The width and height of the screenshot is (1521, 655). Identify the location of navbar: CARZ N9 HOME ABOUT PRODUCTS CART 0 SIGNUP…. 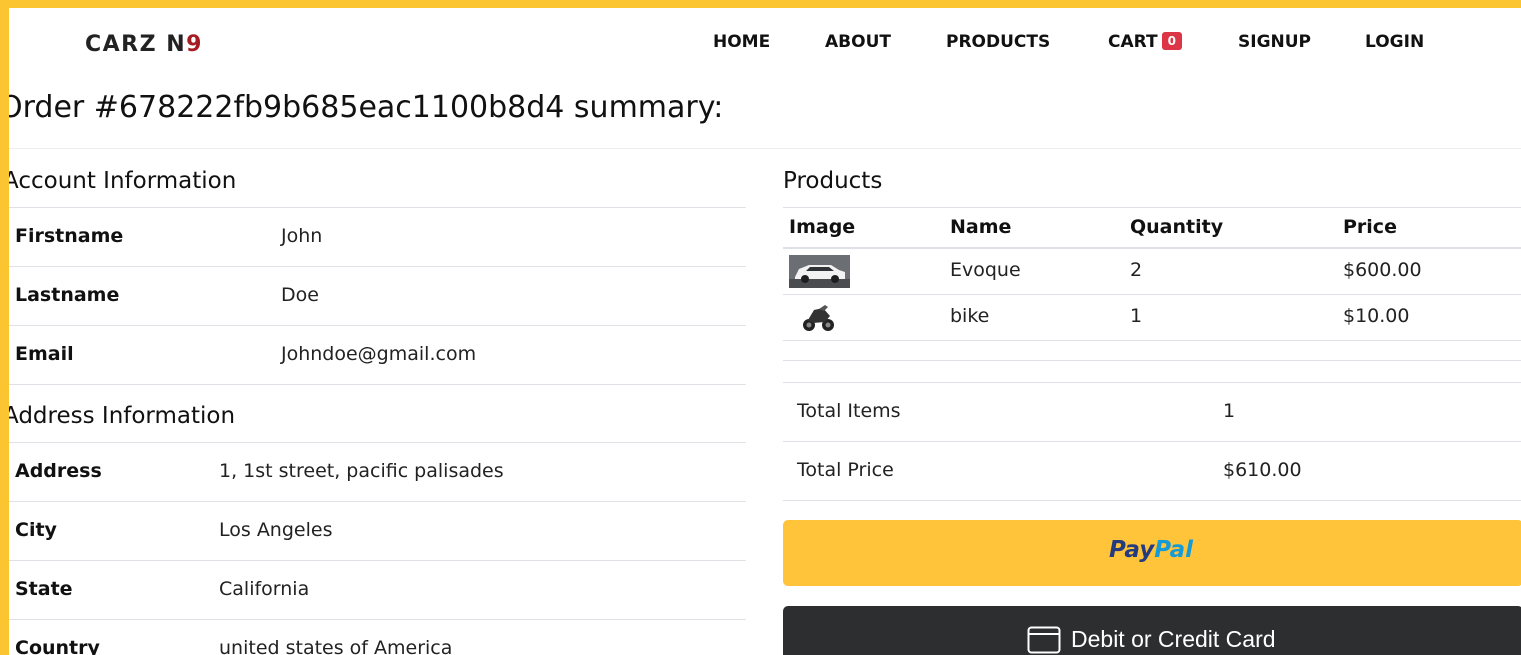
(765, 44).